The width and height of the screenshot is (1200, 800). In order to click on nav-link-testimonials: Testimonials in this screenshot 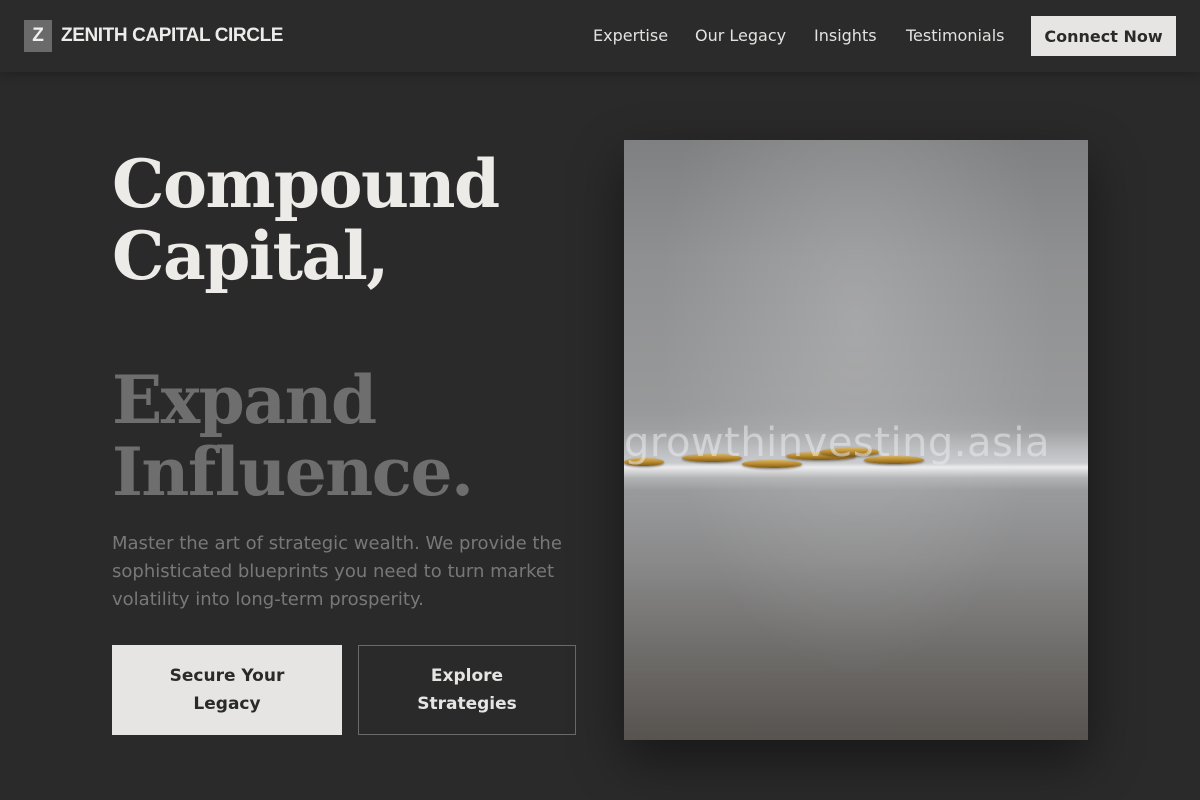, I will do `click(955, 35)`.